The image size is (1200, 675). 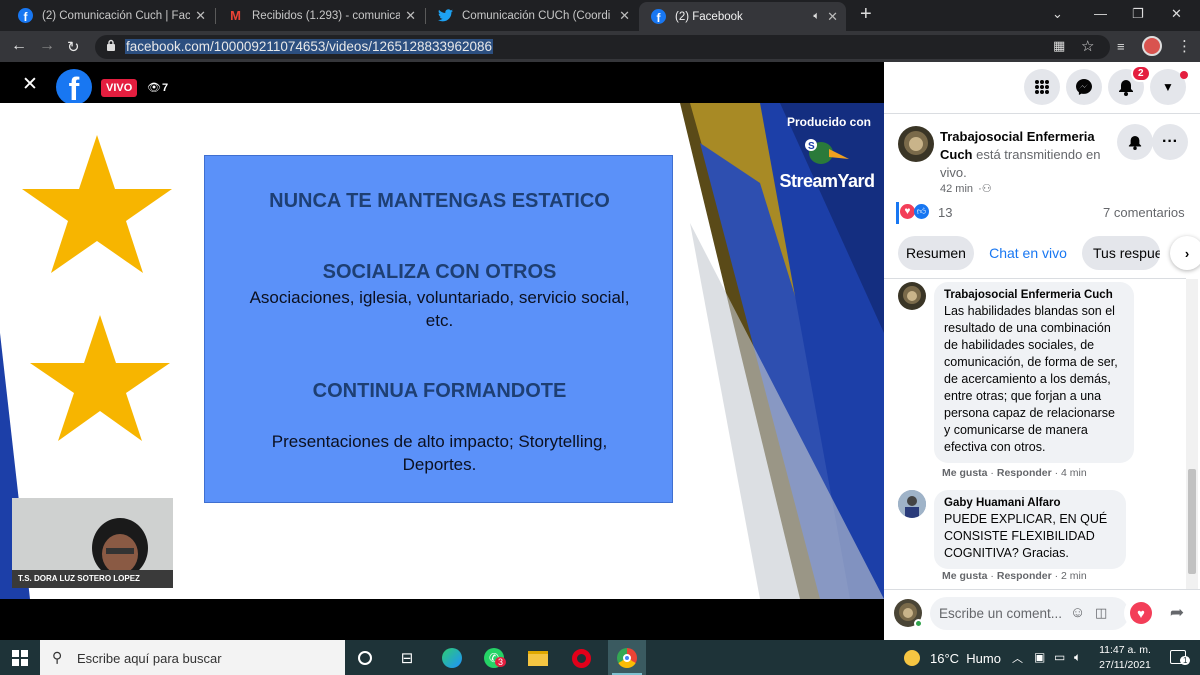 What do you see at coordinates (1084, 87) in the screenshot?
I see `messenger-button` at bounding box center [1084, 87].